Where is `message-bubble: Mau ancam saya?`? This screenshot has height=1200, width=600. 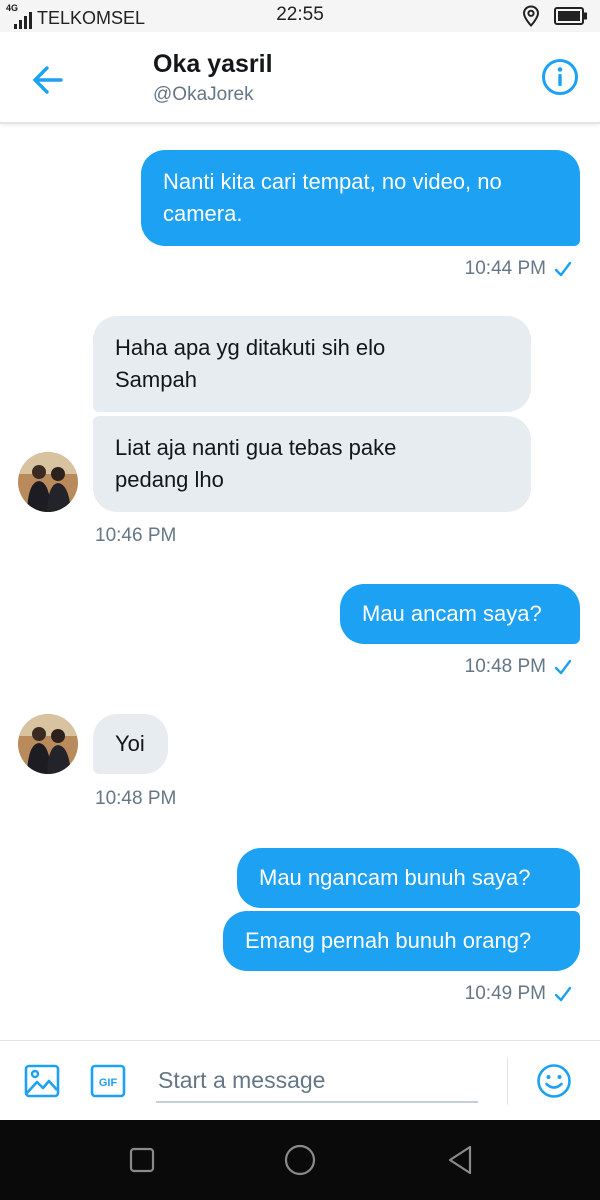
message-bubble: Mau ancam saya? is located at coordinates (460, 614).